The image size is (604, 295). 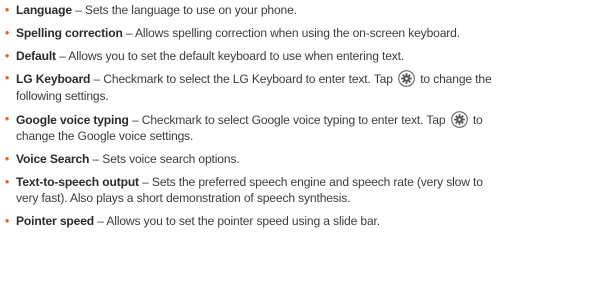 What do you see at coordinates (476, 119) in the screenshot?
I see `desc-google-voice-typing-part2: to` at bounding box center [476, 119].